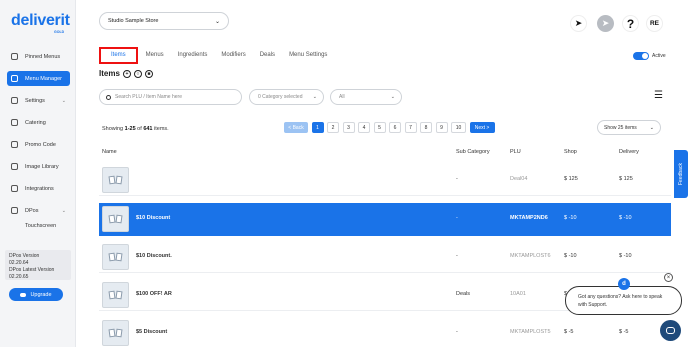 This screenshot has height=347, width=688. What do you see at coordinates (126, 73) in the screenshot?
I see `add-icon: +` at bounding box center [126, 73].